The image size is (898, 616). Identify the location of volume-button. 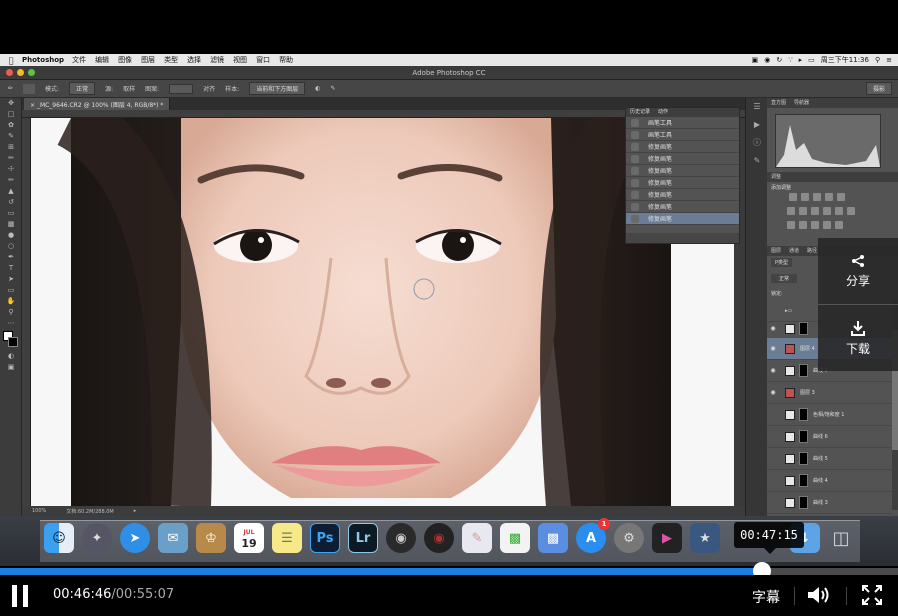
(819, 595).